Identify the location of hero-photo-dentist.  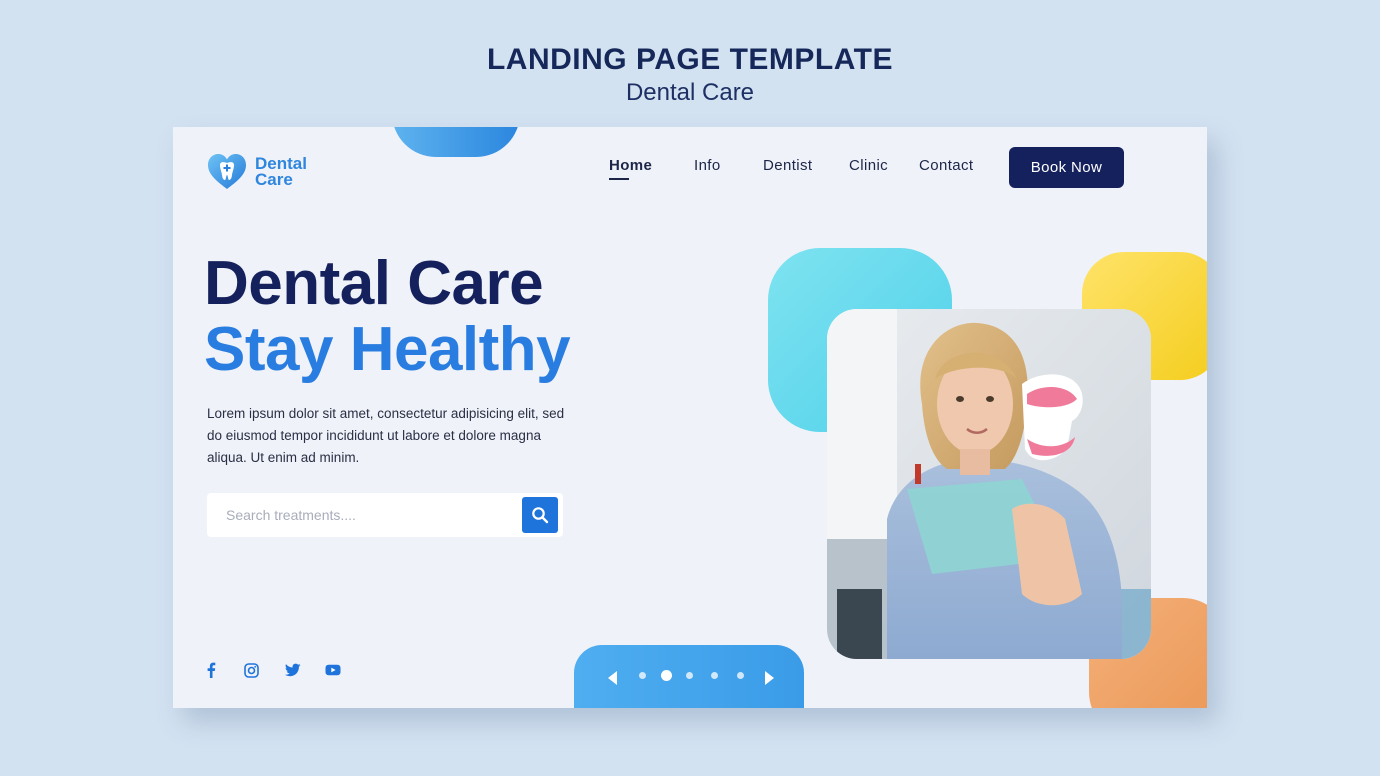
(989, 484).